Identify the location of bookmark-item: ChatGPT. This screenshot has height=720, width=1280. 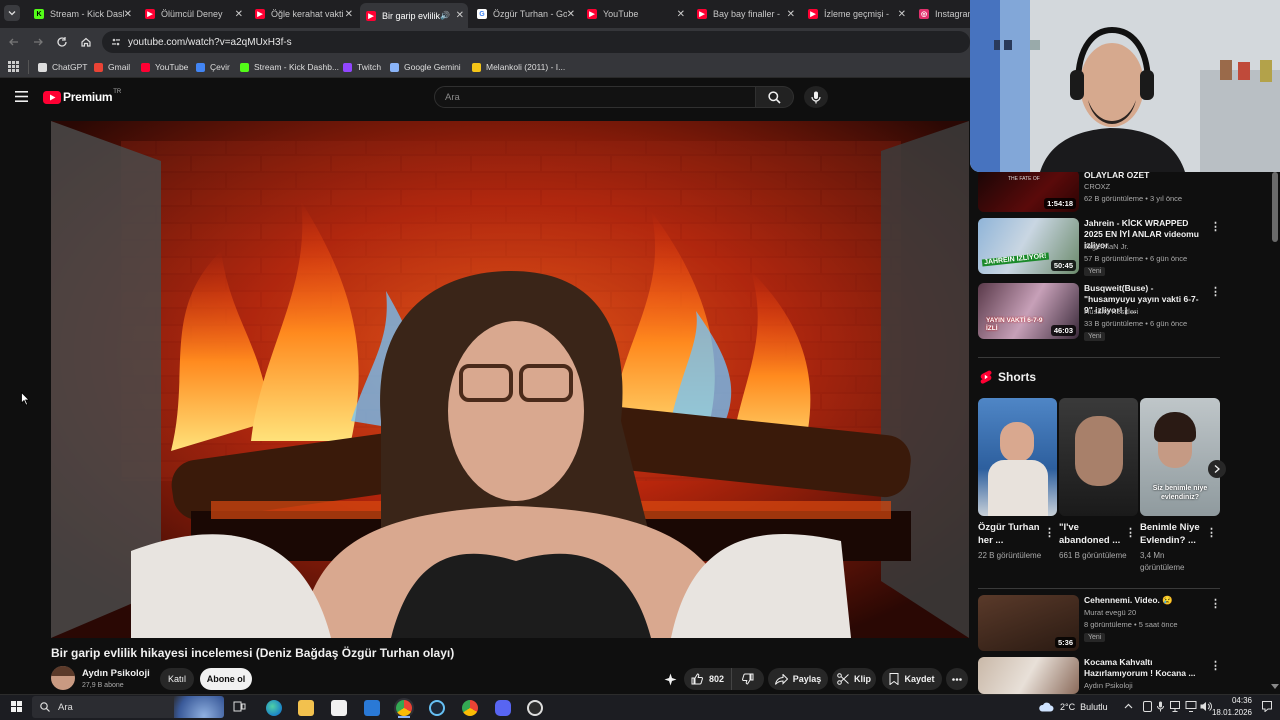
(62, 67).